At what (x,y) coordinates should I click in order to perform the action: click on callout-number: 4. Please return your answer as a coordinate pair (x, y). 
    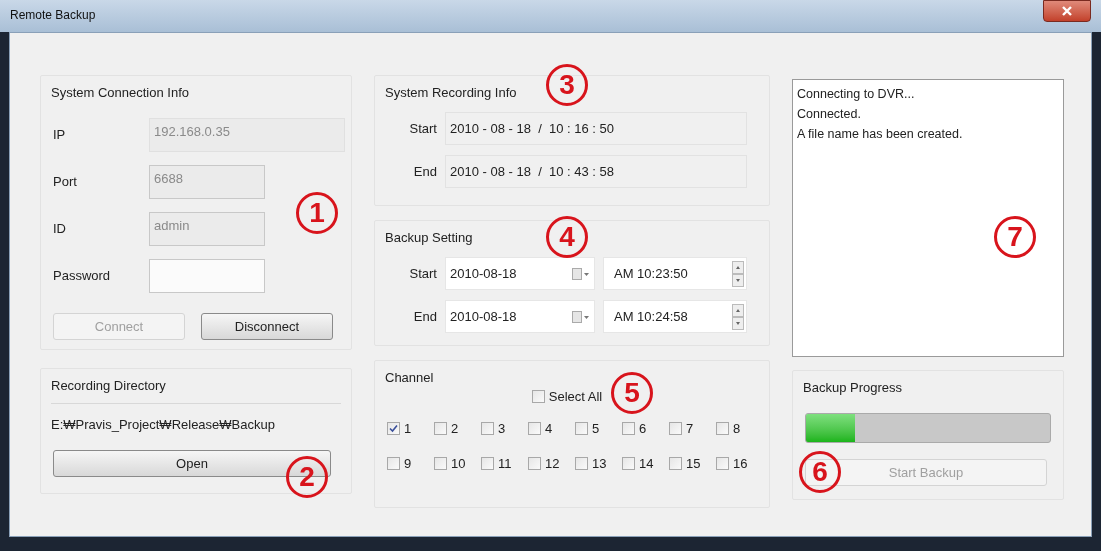
    Looking at the image, I should click on (567, 237).